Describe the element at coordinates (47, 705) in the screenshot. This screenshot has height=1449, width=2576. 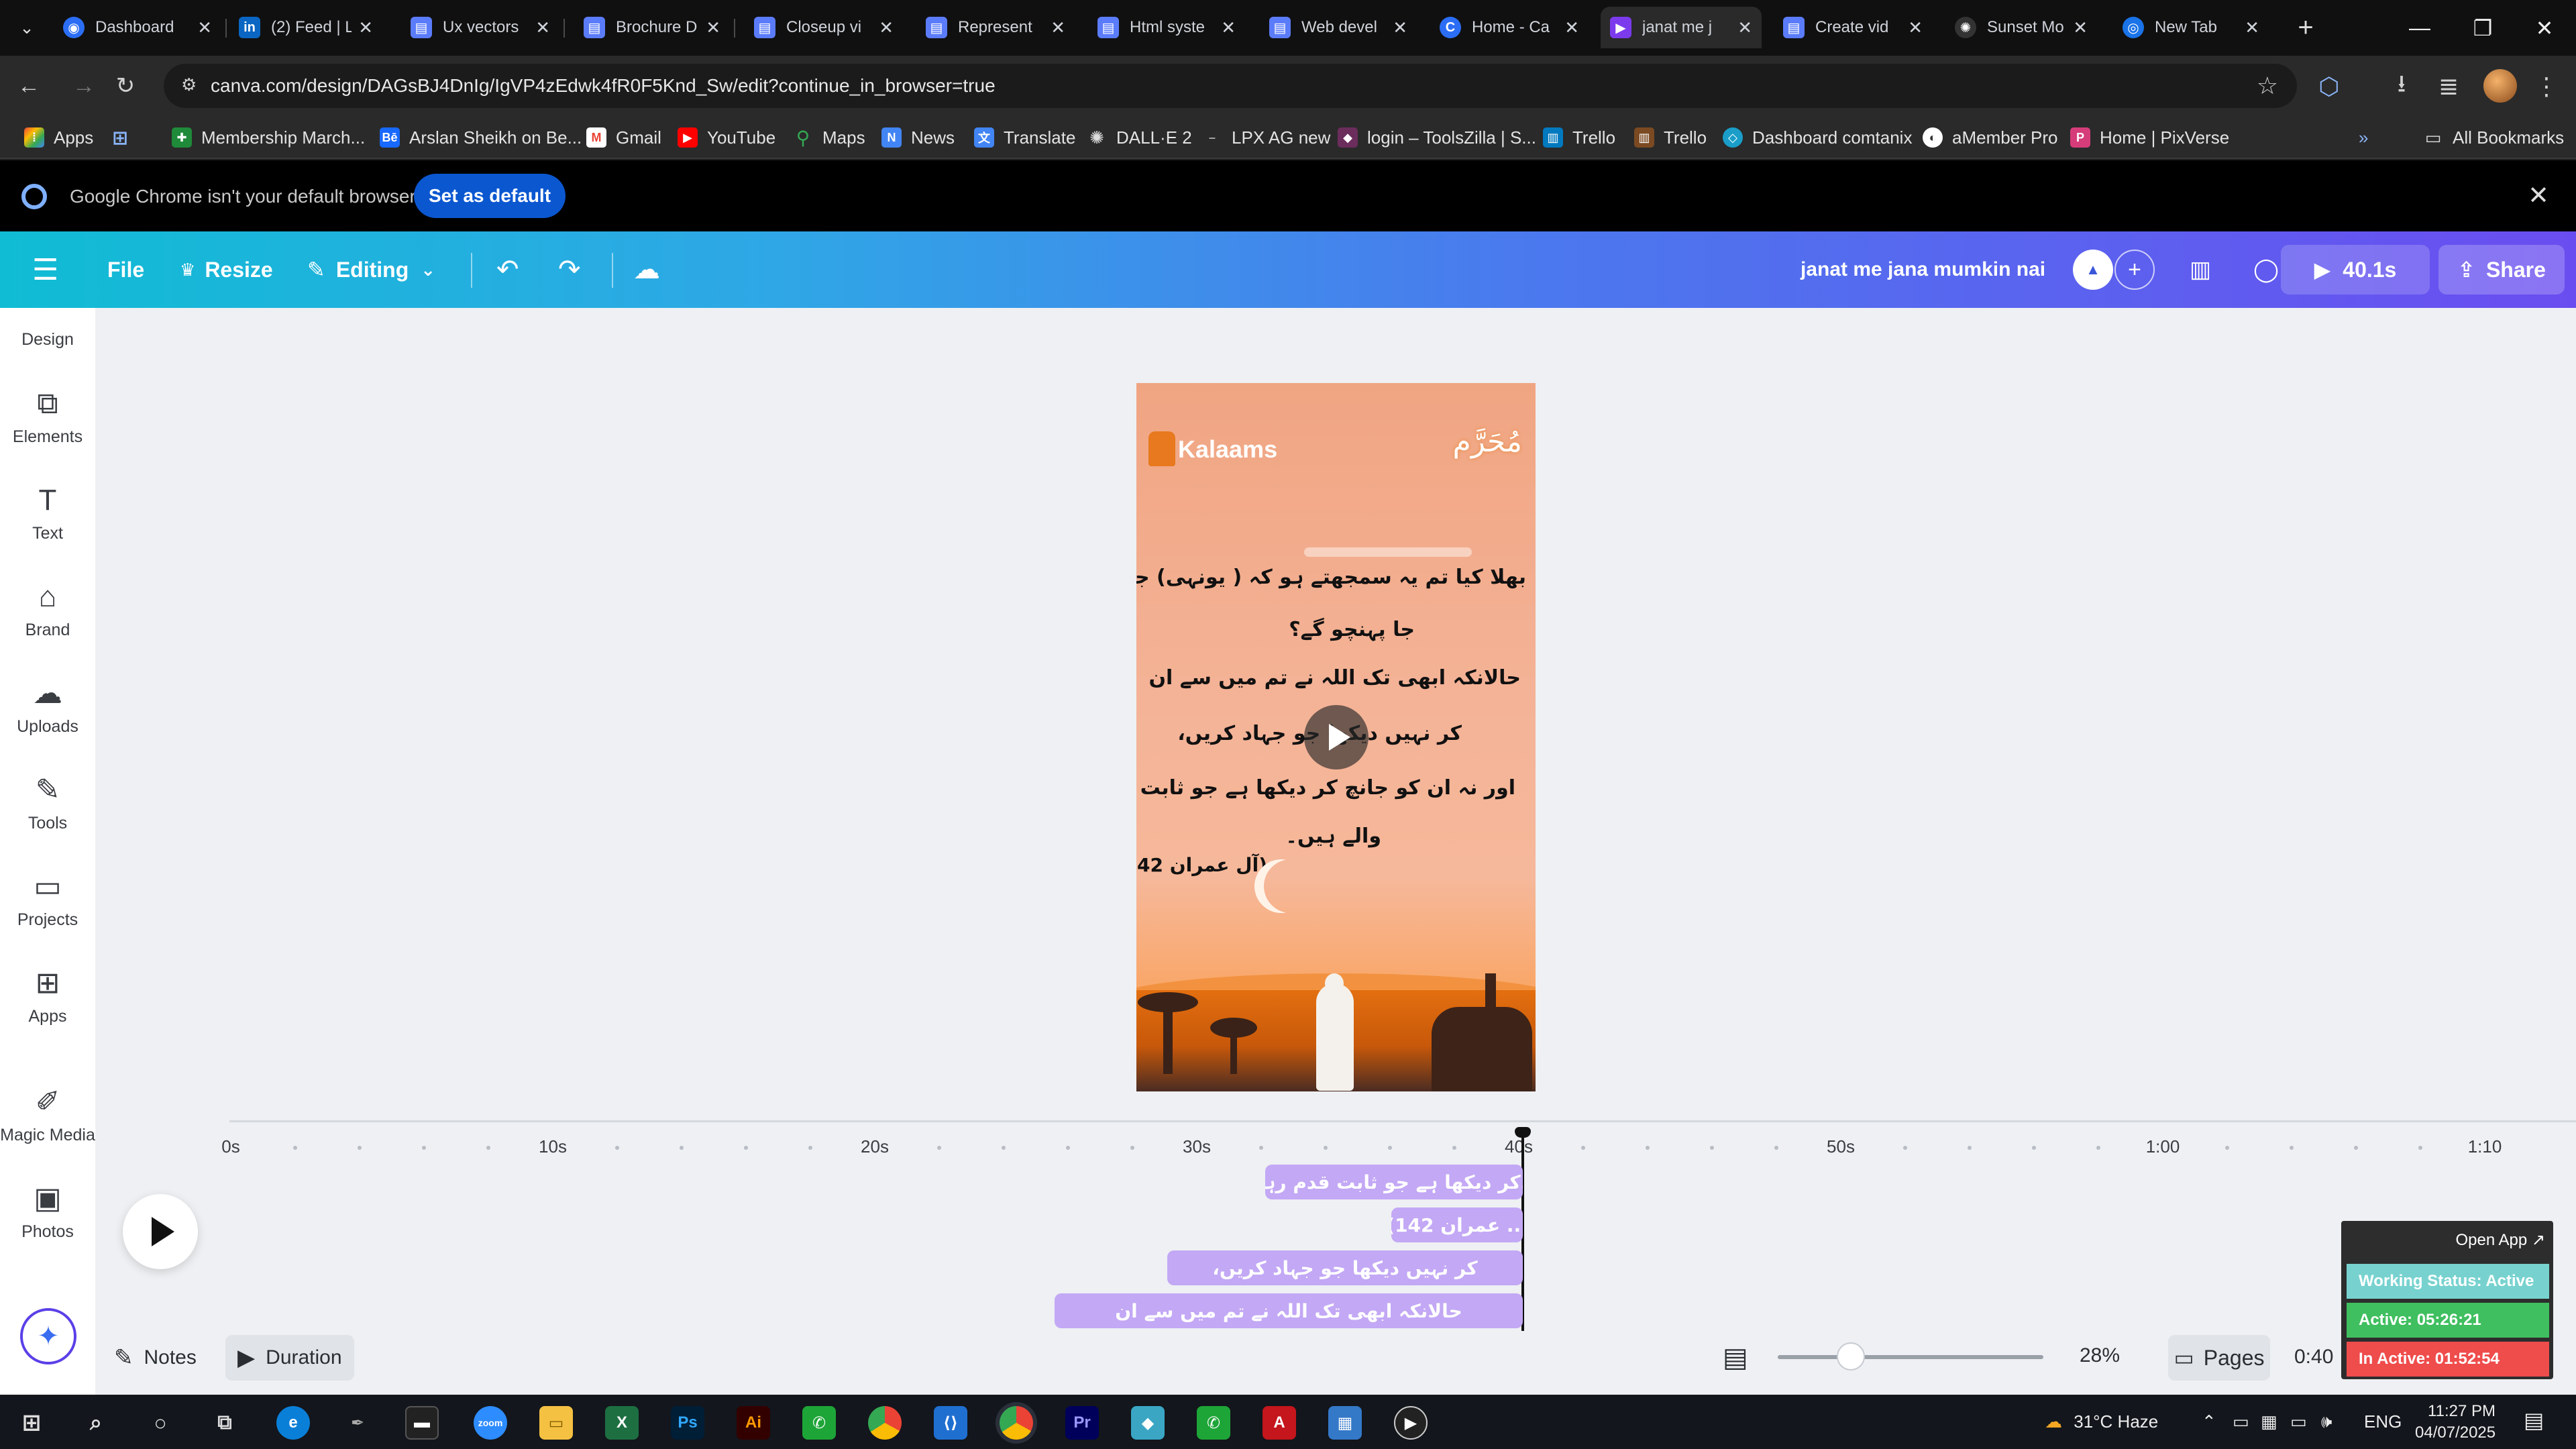
I see `sidebar-item-uploads: ☁ Uploads` at that location.